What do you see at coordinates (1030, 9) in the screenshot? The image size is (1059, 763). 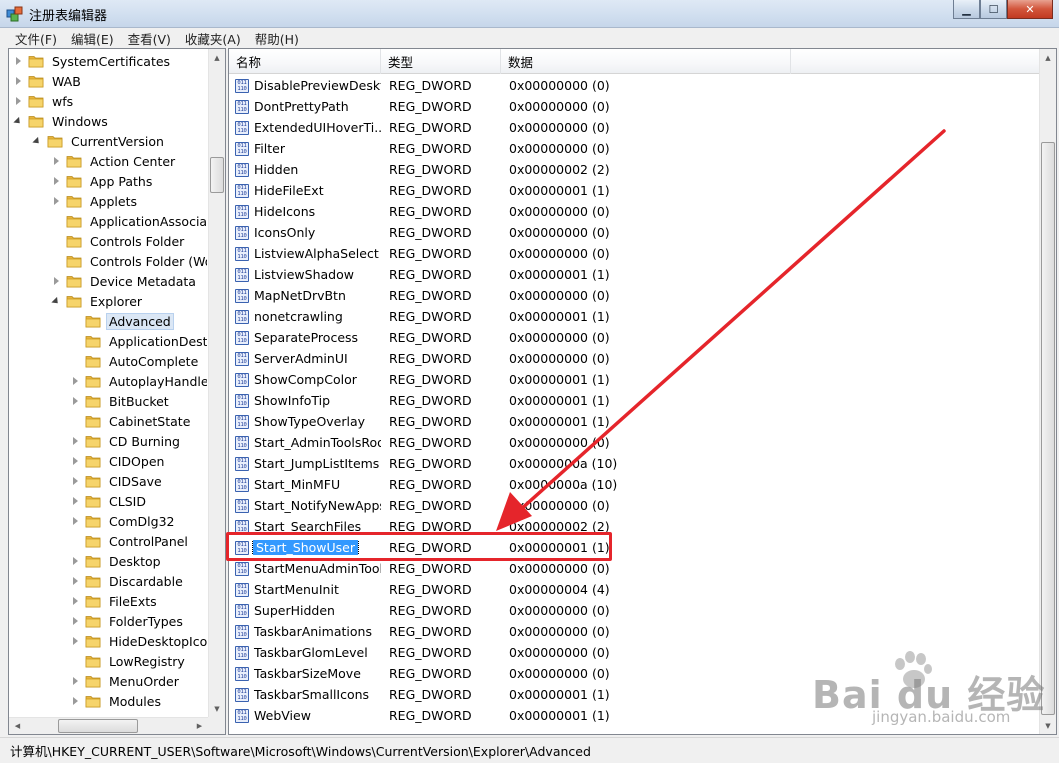 I see `close-button: ✕` at bounding box center [1030, 9].